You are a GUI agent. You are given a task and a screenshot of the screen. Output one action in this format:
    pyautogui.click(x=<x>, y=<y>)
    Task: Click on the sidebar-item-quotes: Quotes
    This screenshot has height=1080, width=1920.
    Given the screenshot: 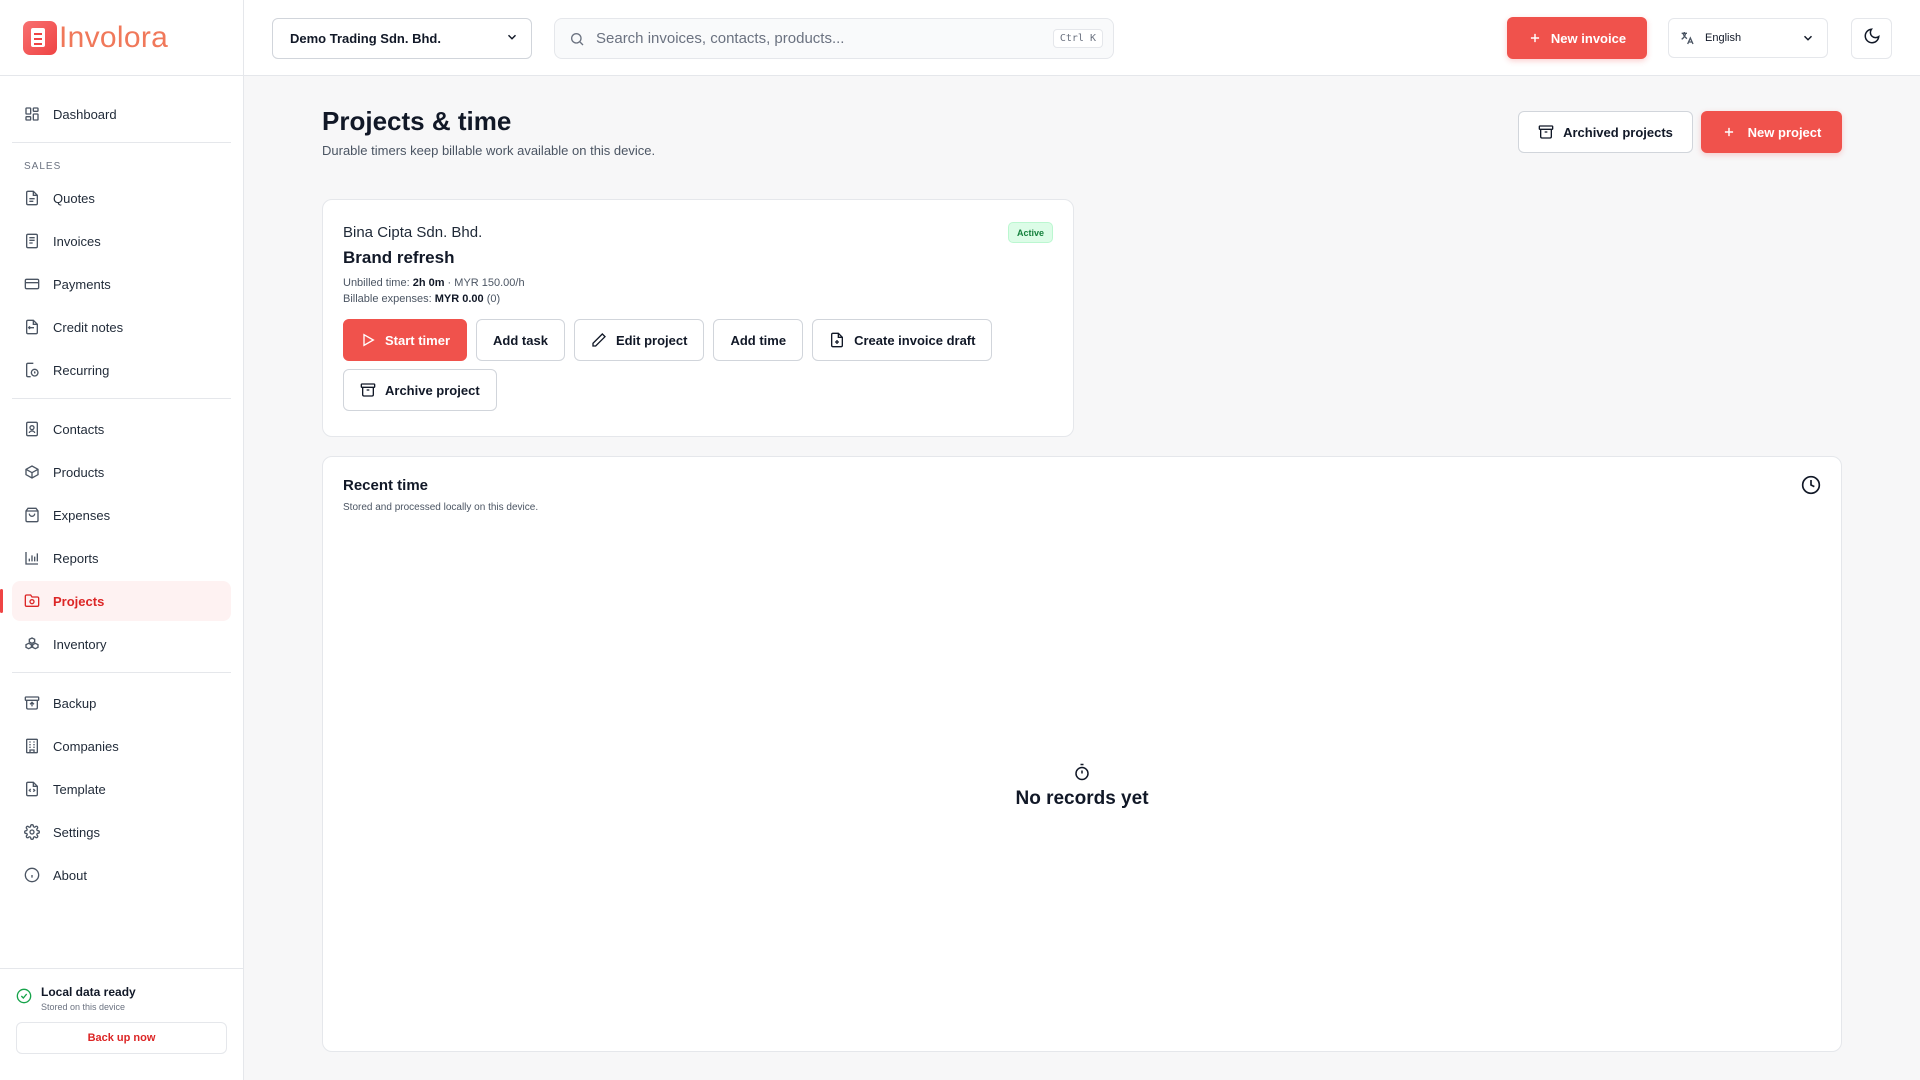 What is the action you would take?
    pyautogui.click(x=121, y=198)
    